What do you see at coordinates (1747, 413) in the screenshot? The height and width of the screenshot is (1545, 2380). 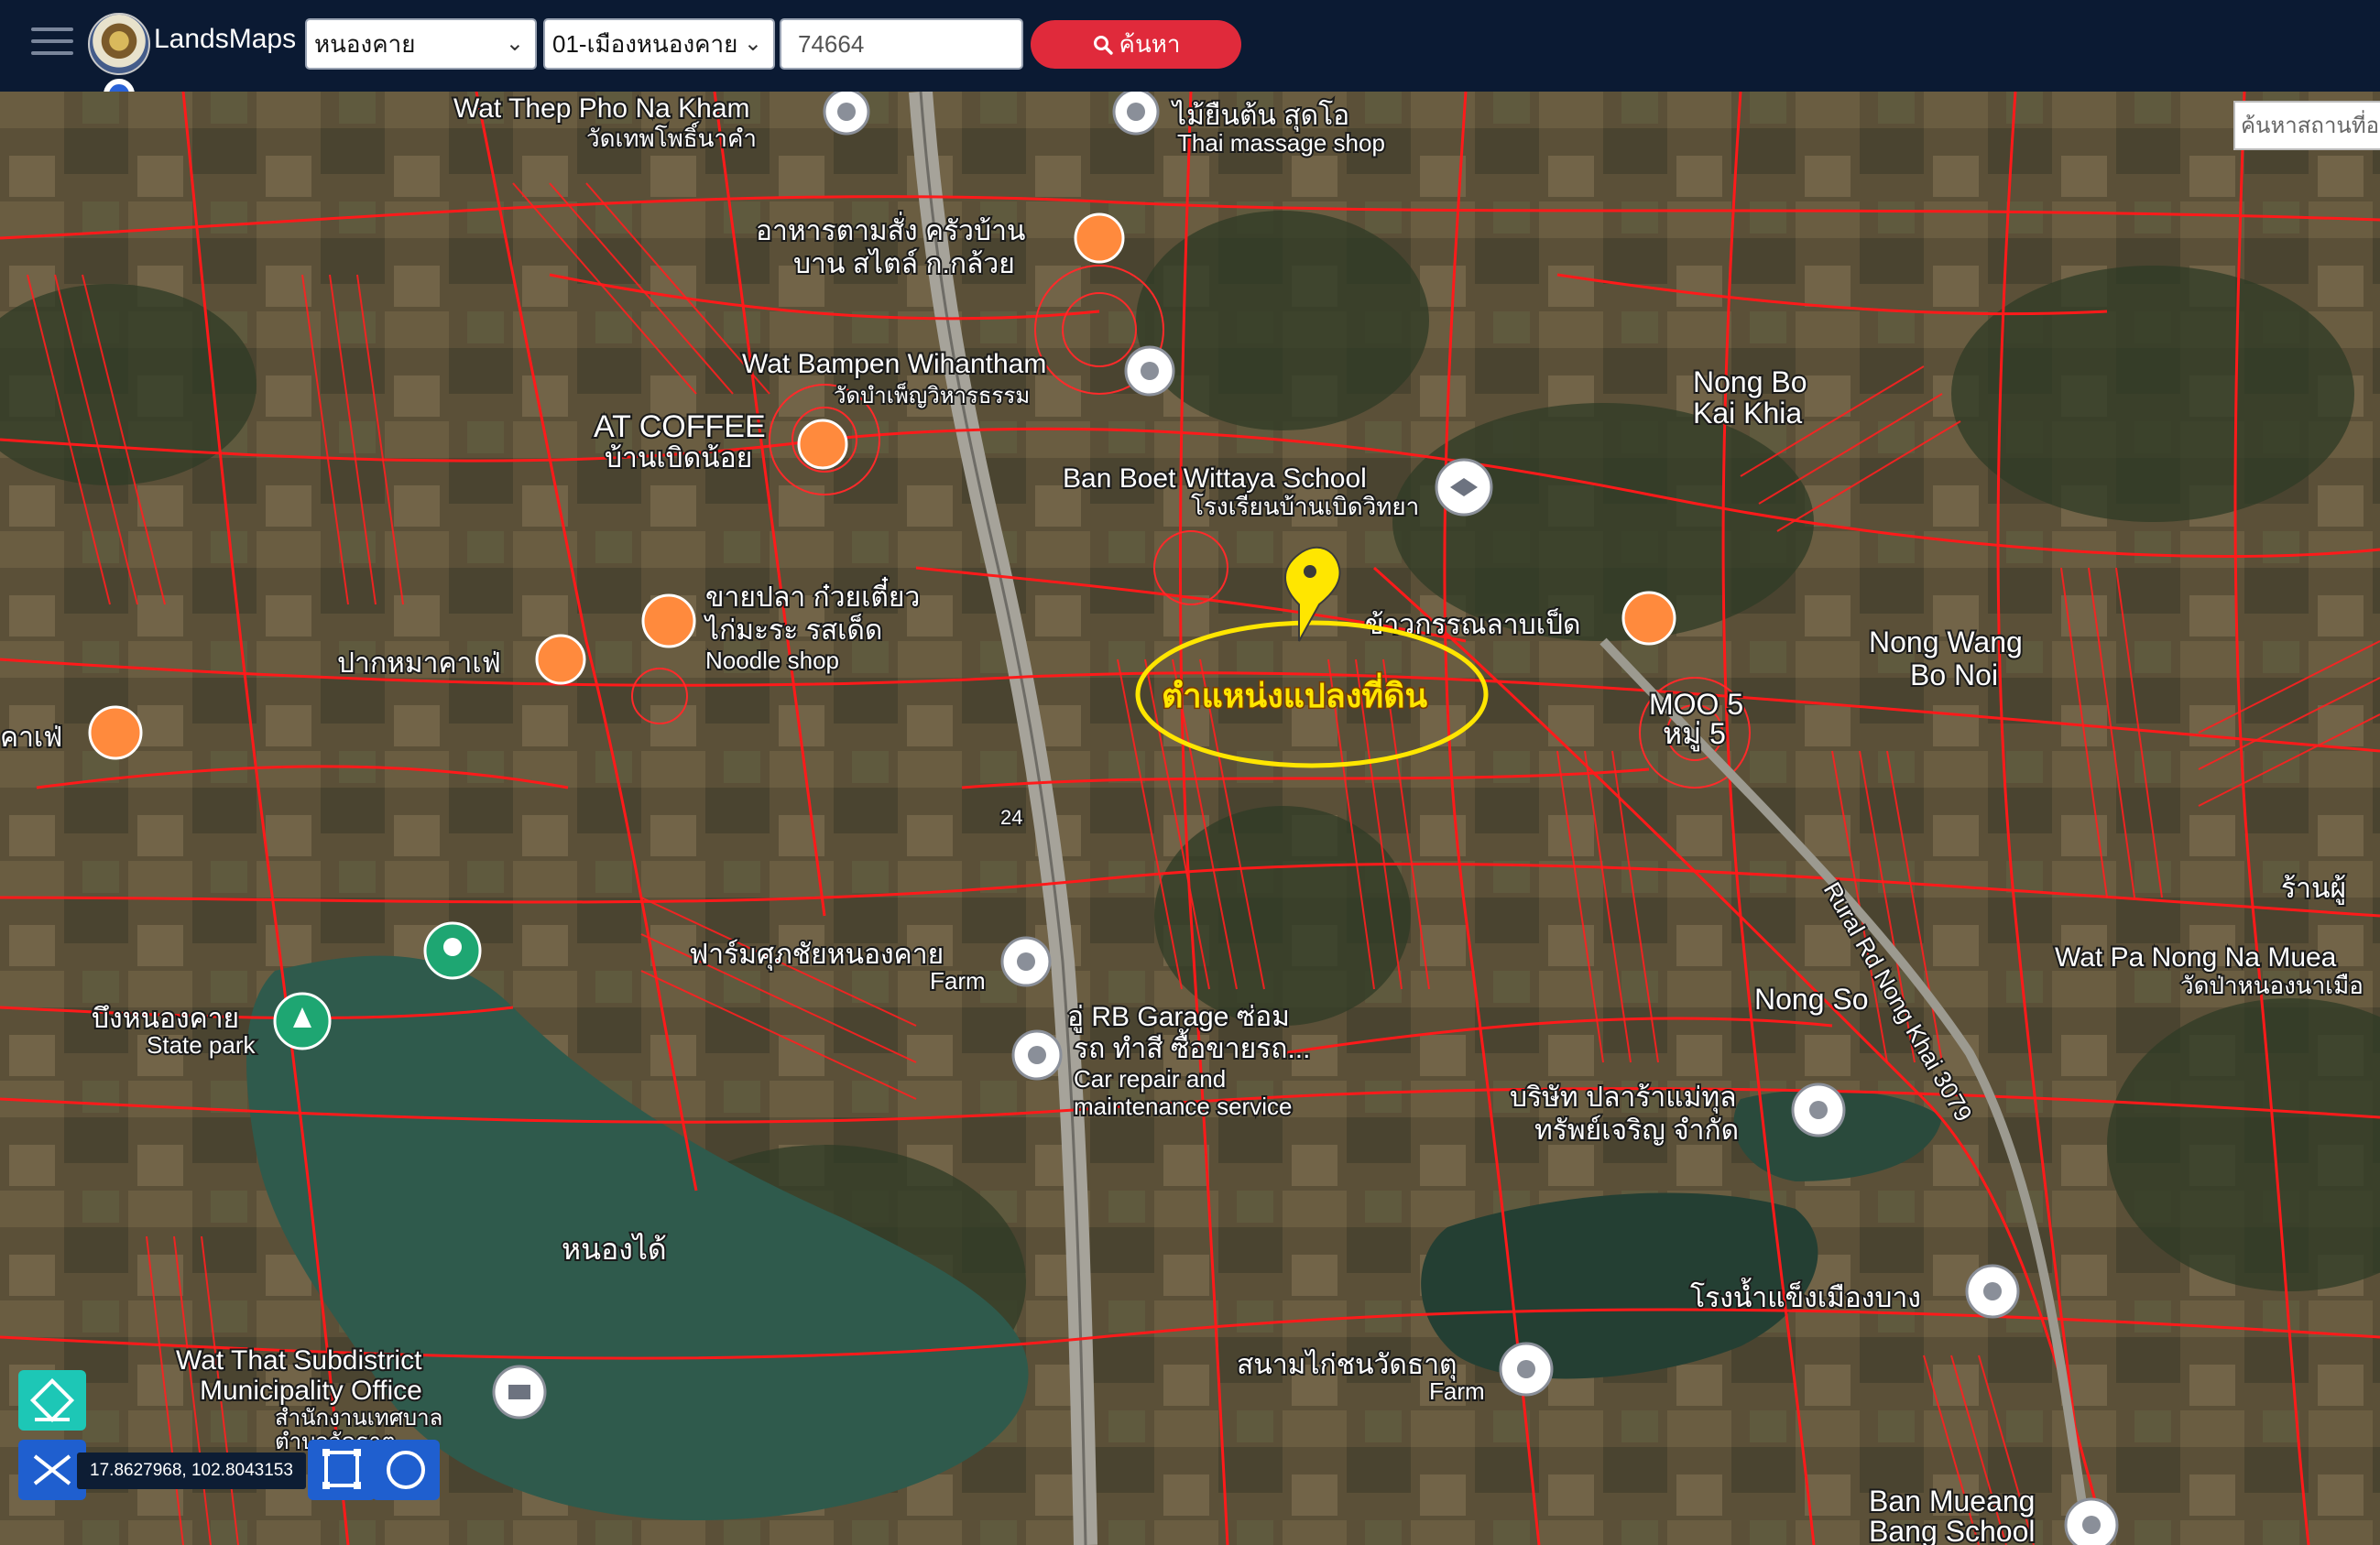 I see `label-kai-khia: Kai Khia` at bounding box center [1747, 413].